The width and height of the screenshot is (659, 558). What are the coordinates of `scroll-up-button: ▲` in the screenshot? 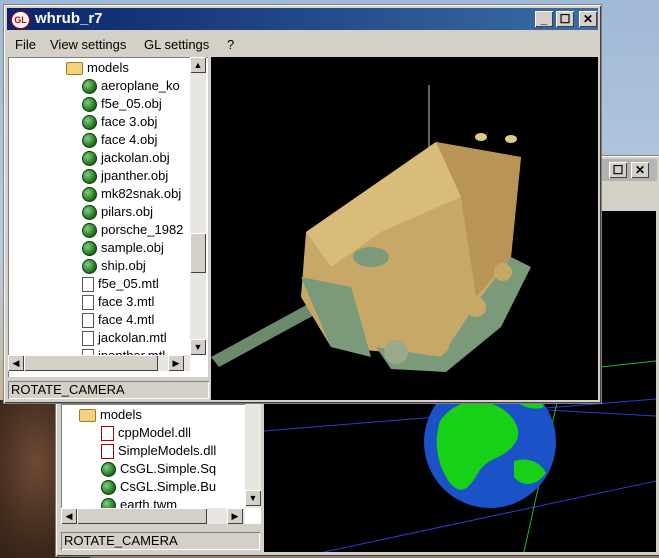 It's located at (198, 65).